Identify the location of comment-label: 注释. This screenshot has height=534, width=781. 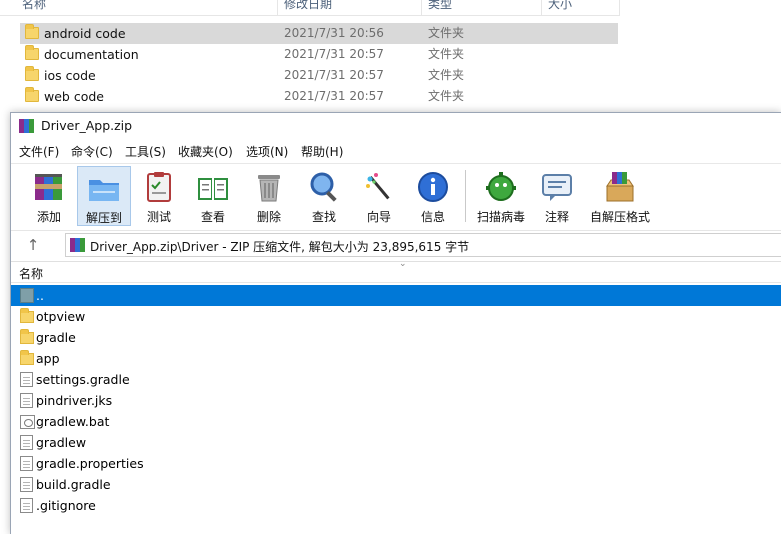
(556, 217).